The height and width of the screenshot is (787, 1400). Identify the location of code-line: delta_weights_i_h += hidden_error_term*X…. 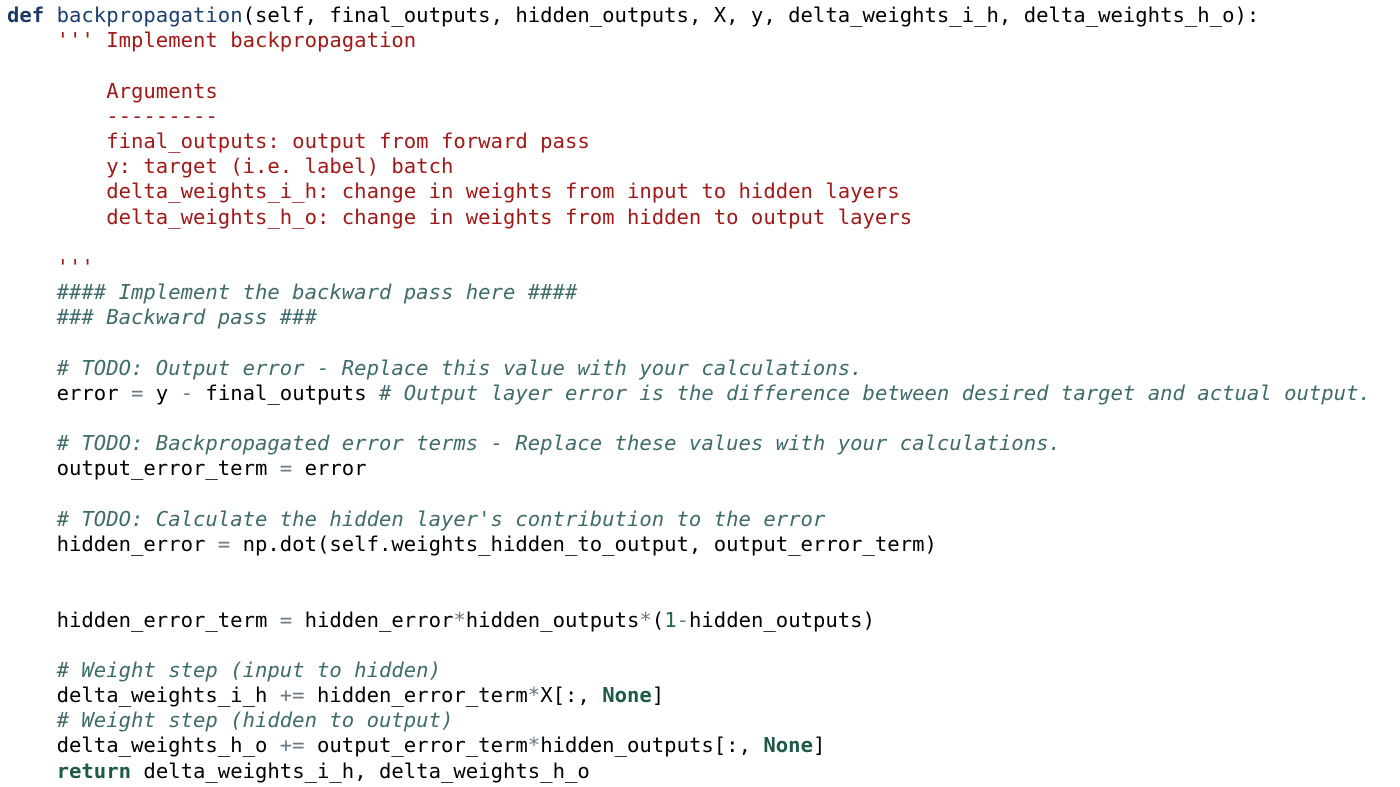
(702, 695).